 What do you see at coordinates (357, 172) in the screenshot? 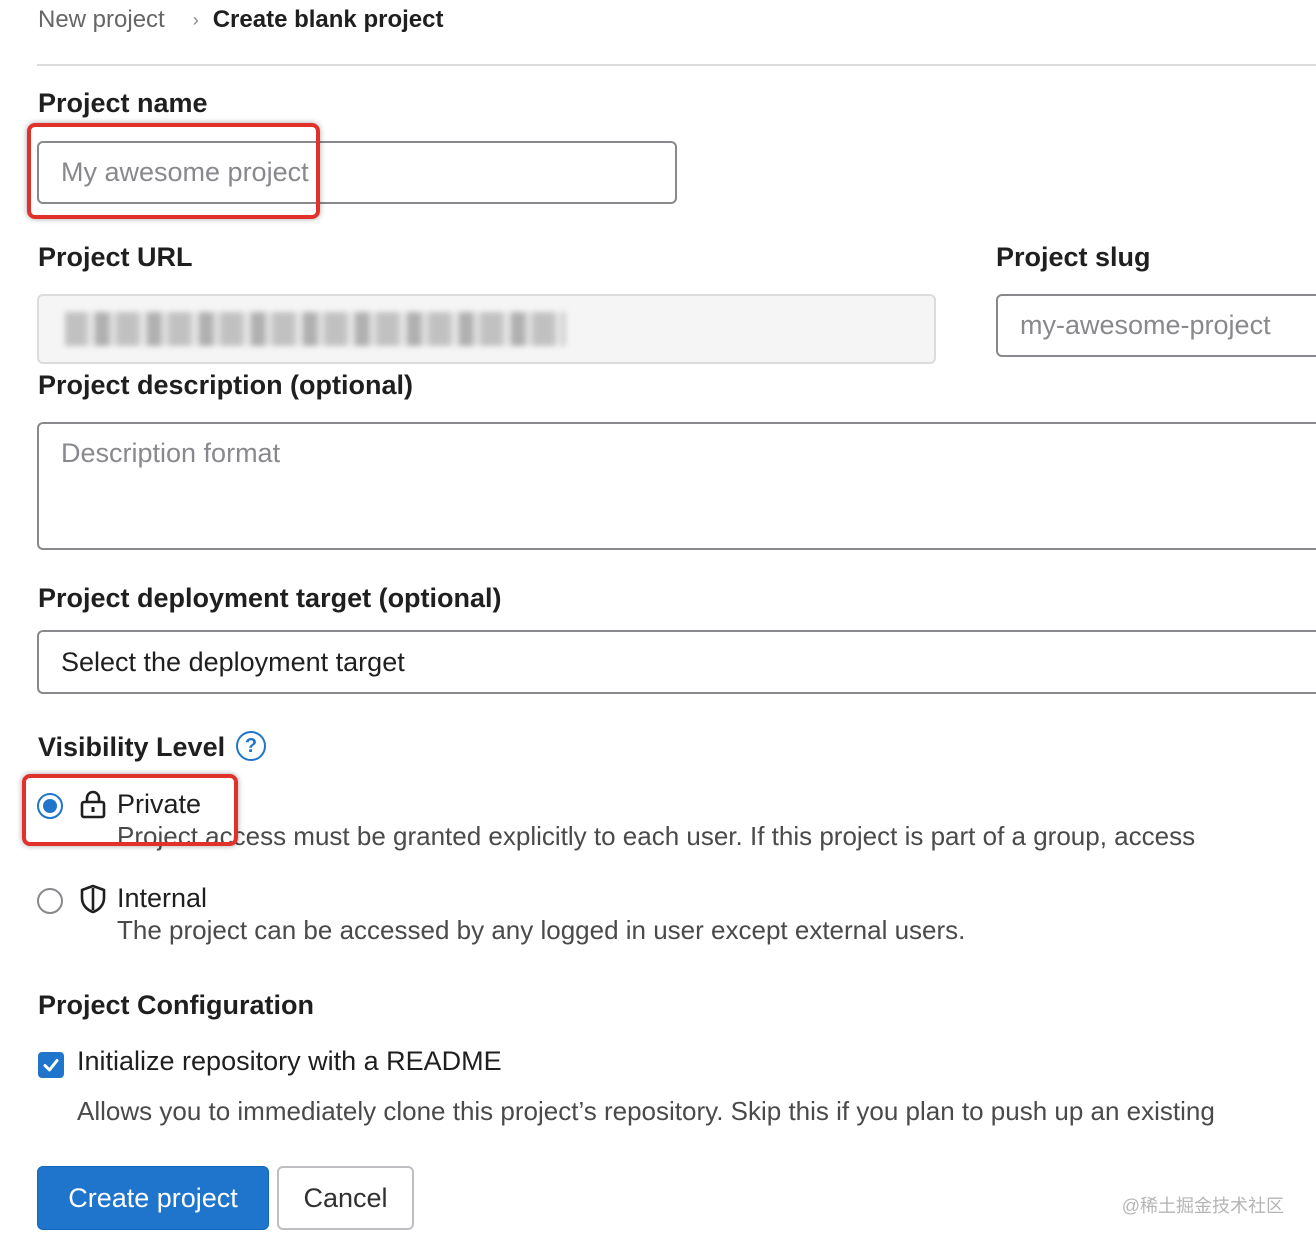
I see `project-name-input: My awesome project` at bounding box center [357, 172].